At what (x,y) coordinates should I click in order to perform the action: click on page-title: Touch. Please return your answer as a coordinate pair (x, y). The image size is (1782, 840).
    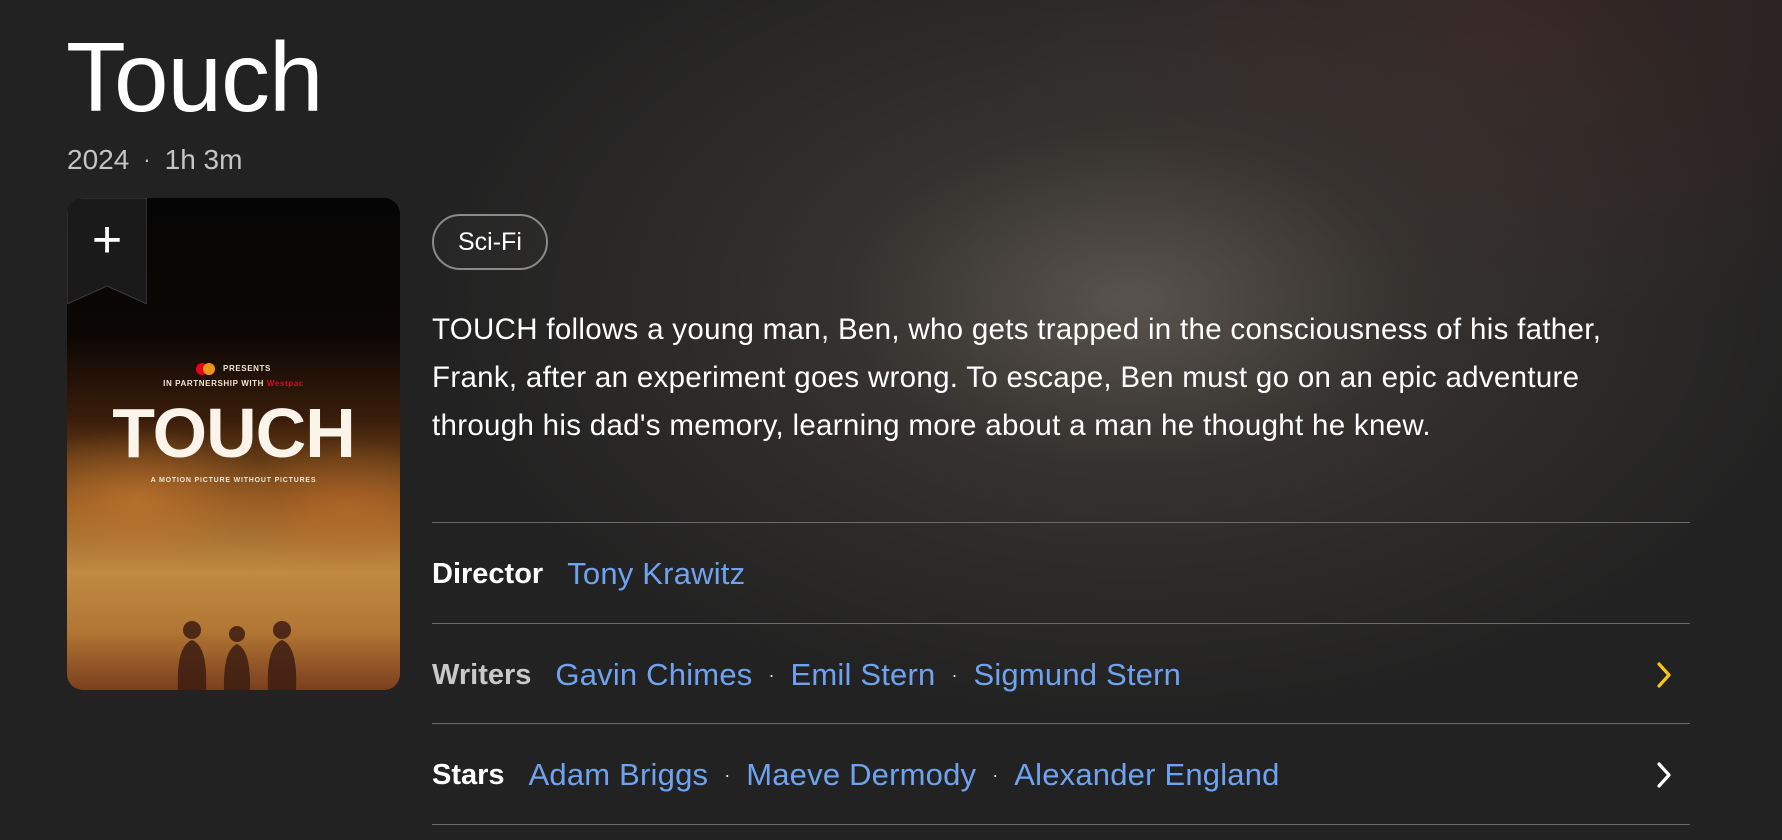
    Looking at the image, I should click on (195, 77).